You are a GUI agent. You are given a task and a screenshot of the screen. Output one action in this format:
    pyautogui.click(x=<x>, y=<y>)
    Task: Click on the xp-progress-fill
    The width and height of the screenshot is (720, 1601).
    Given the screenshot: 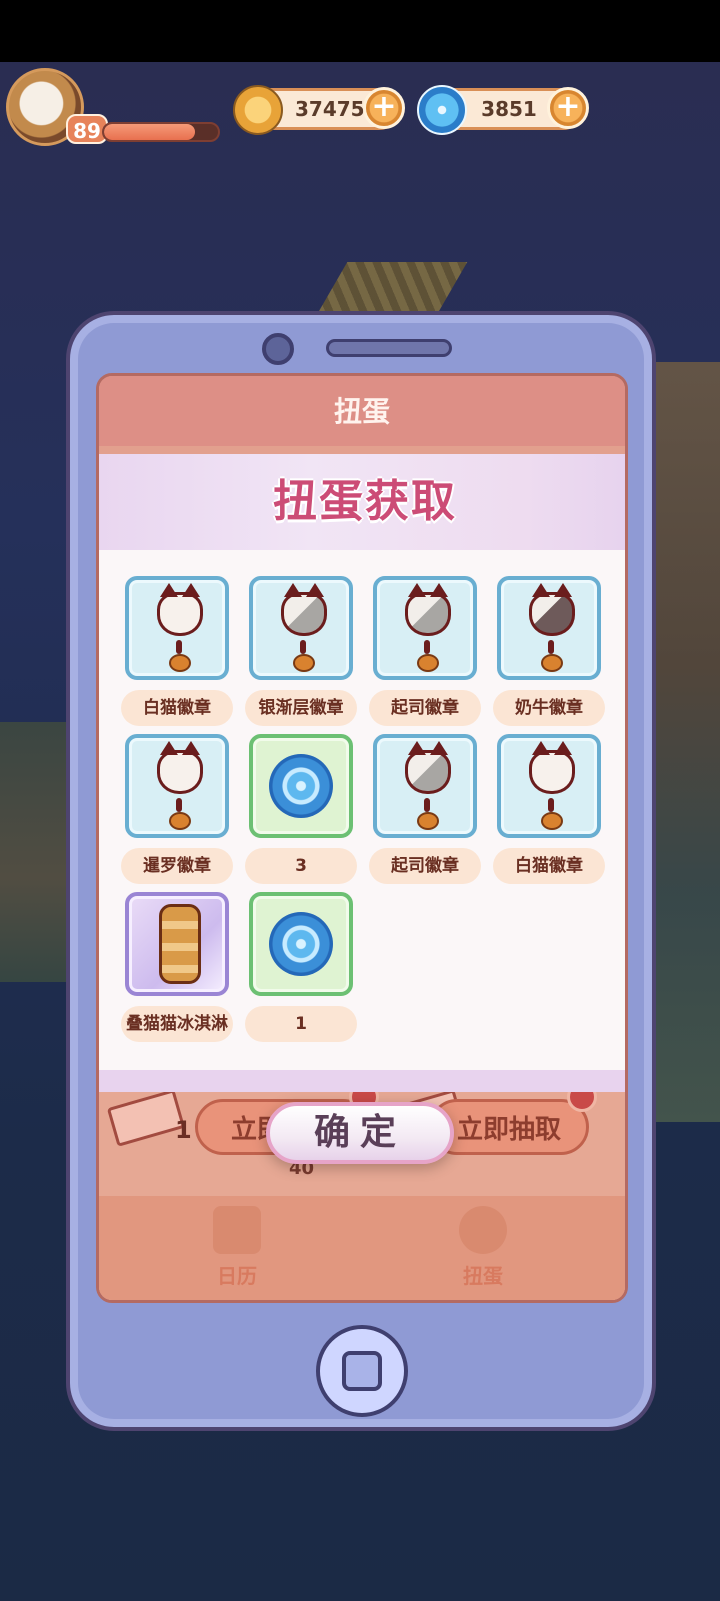 What is the action you would take?
    pyautogui.click(x=150, y=132)
    